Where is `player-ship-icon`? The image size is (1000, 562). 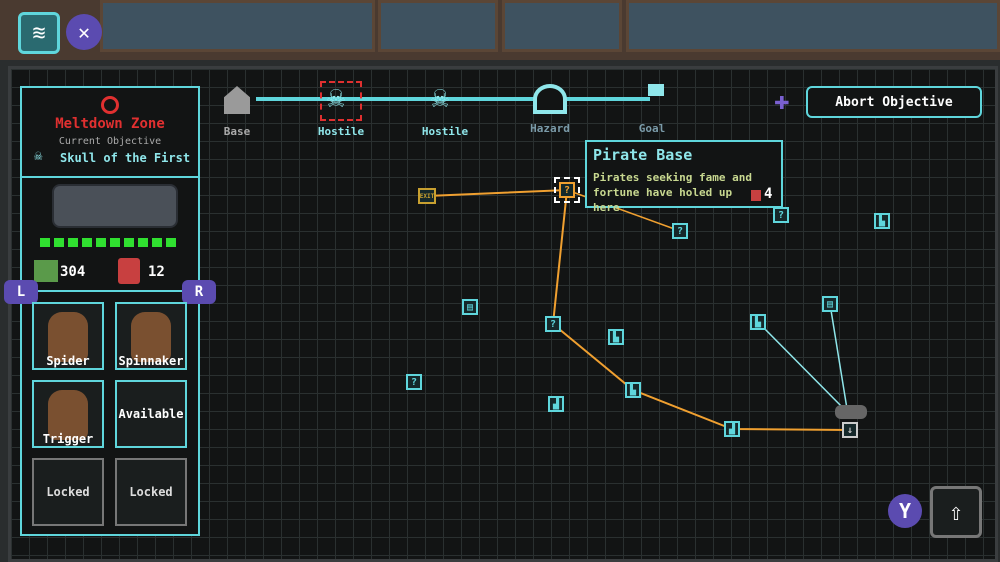
player-ship-icon is located at coordinates (851, 412).